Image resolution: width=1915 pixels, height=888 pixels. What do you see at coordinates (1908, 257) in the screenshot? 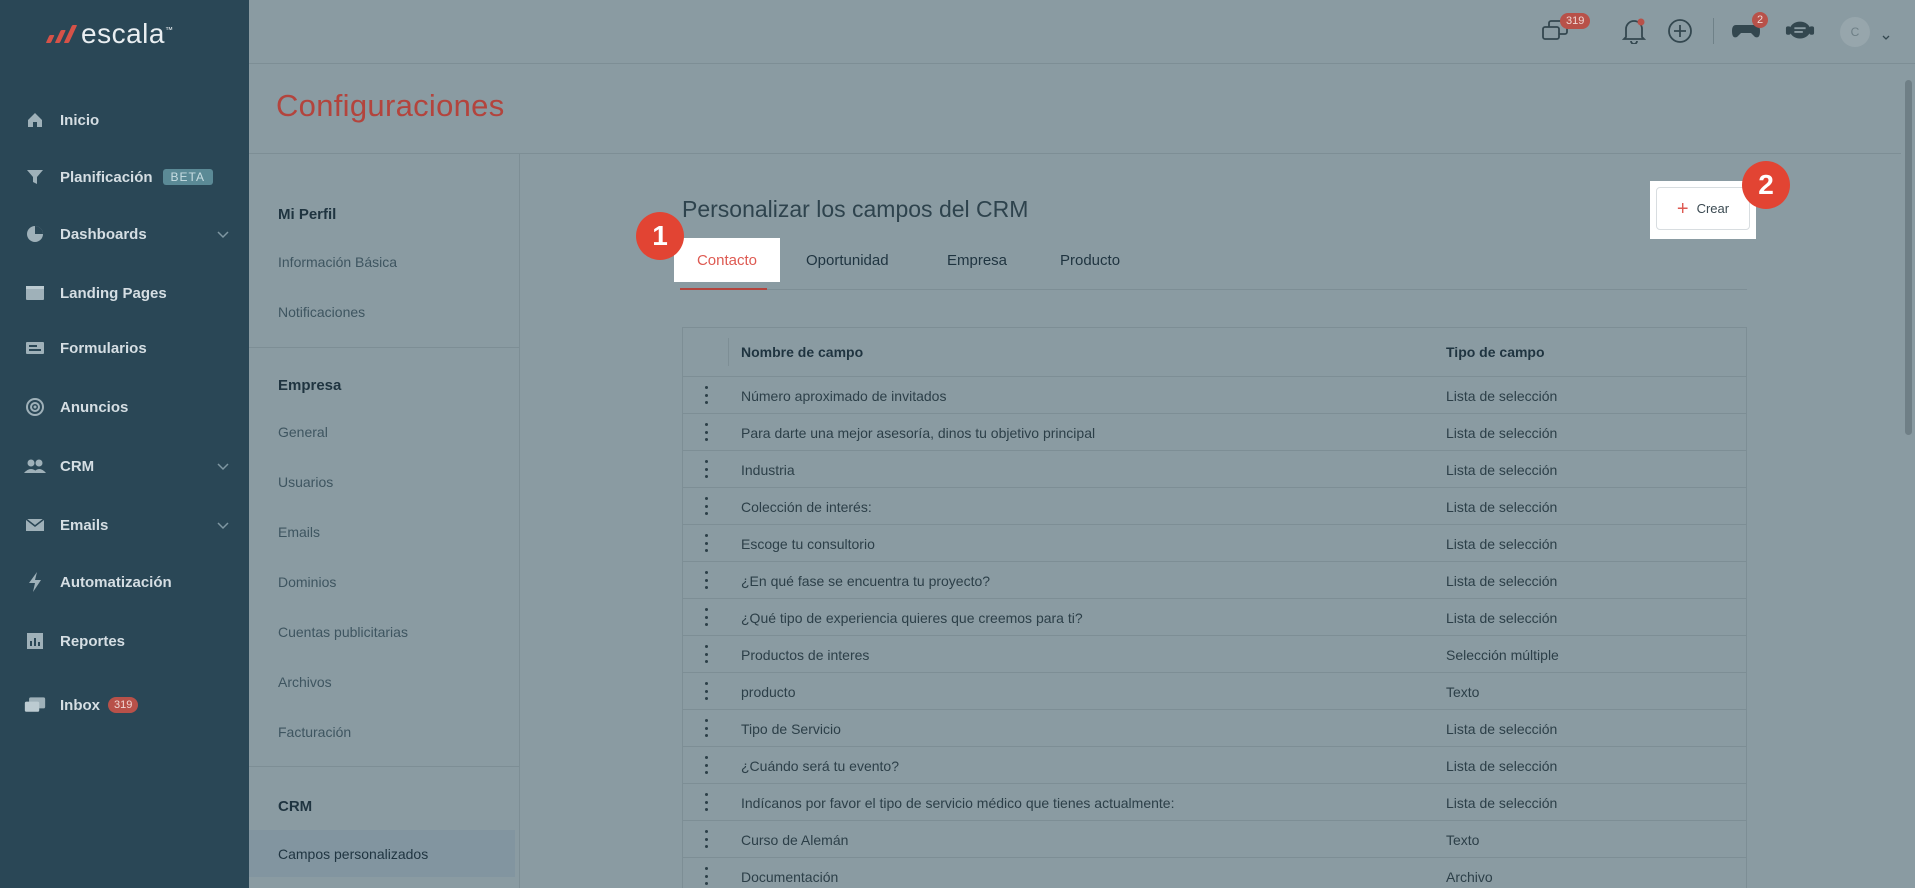
I see `page-scrollbar` at bounding box center [1908, 257].